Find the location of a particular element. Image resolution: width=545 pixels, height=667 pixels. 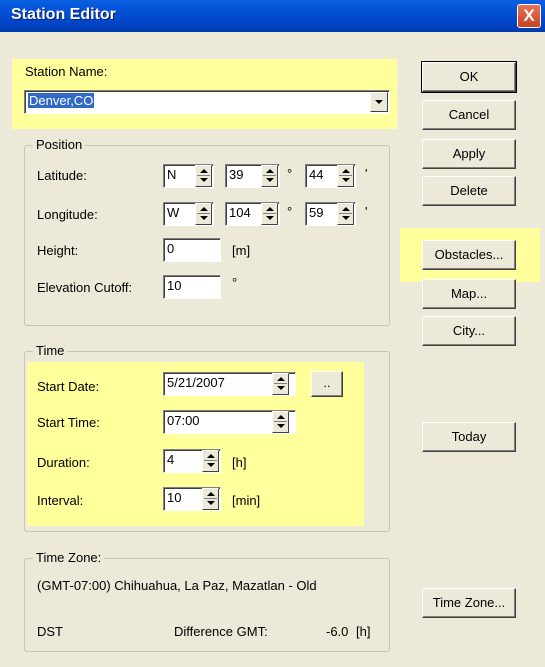

close-icon: X is located at coordinates (529, 15).